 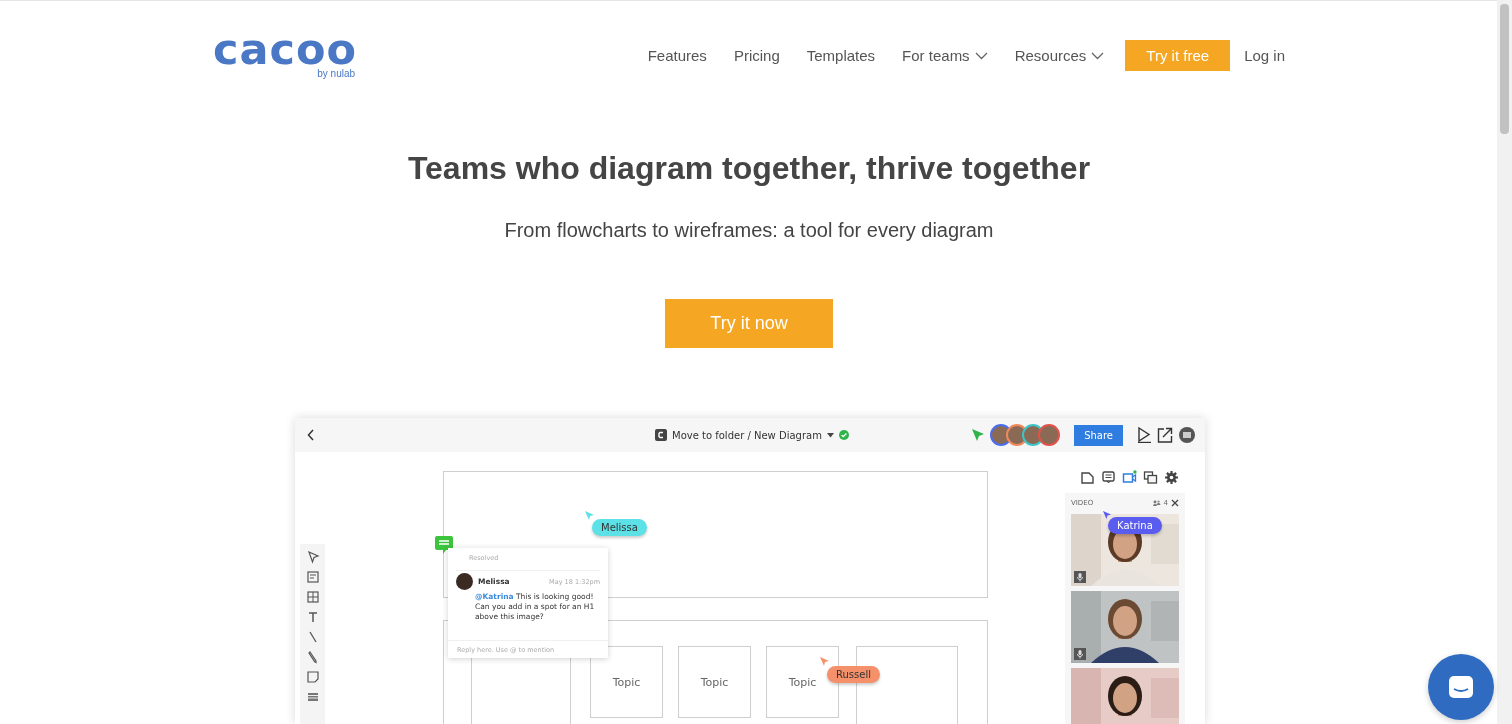 I want to click on people-icon, so click(x=1156, y=503).